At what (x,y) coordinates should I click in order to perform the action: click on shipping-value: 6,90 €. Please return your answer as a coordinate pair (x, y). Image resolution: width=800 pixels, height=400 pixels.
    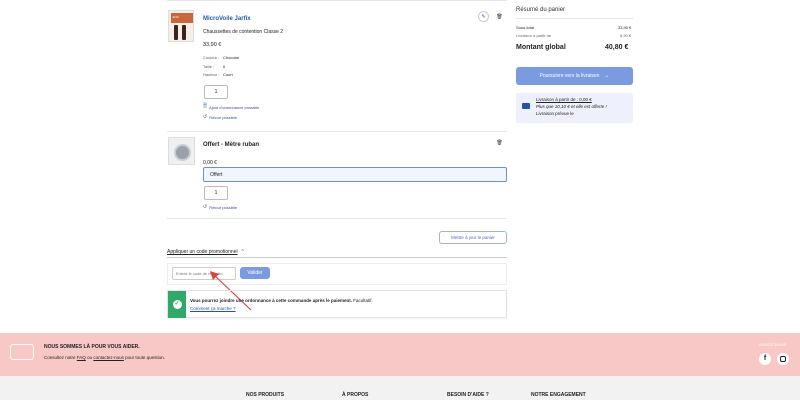
    Looking at the image, I should click on (626, 35).